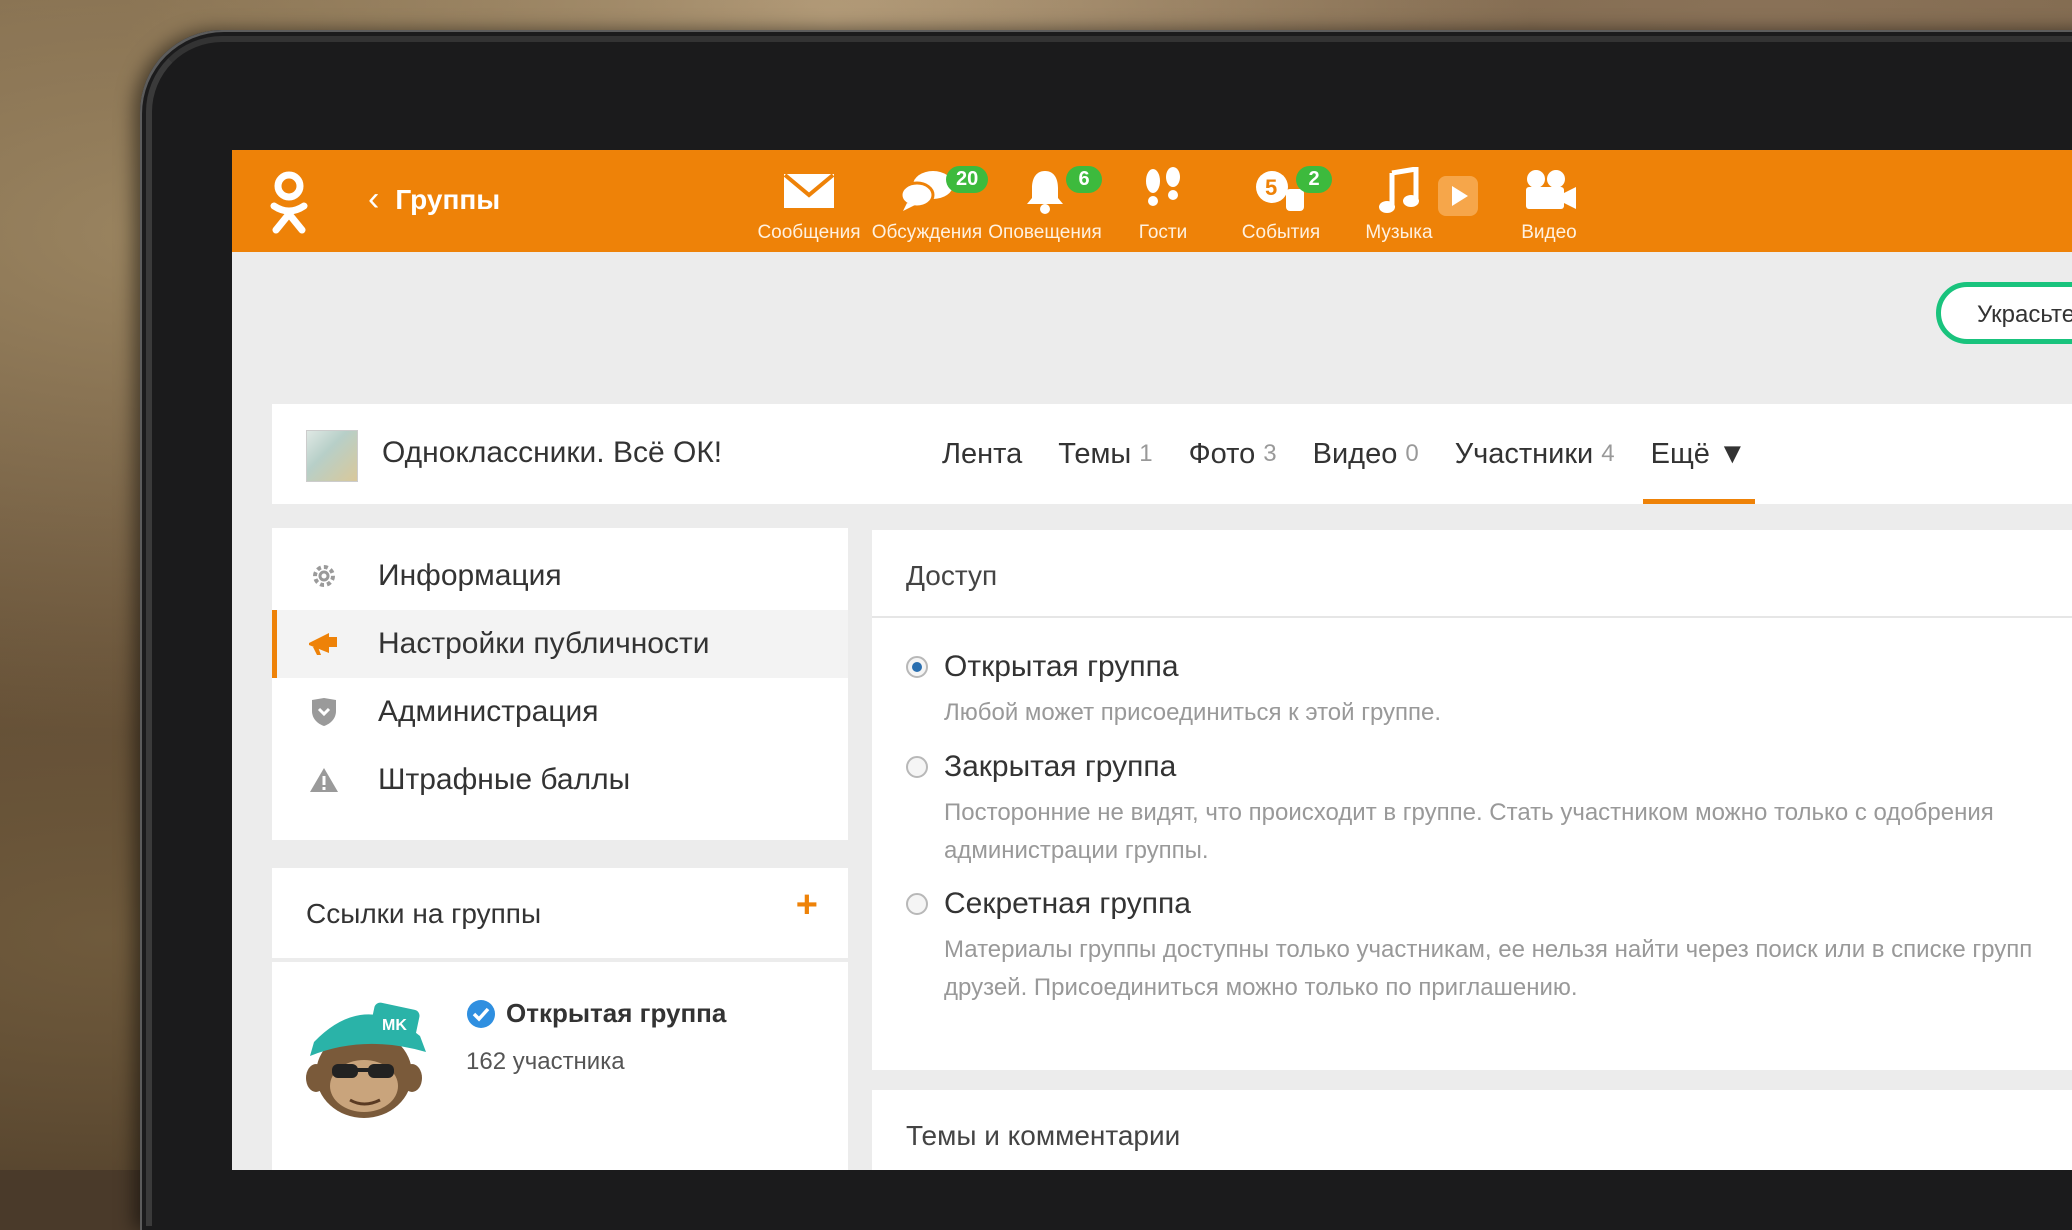  I want to click on nav-label: Обсуждения, so click(927, 232).